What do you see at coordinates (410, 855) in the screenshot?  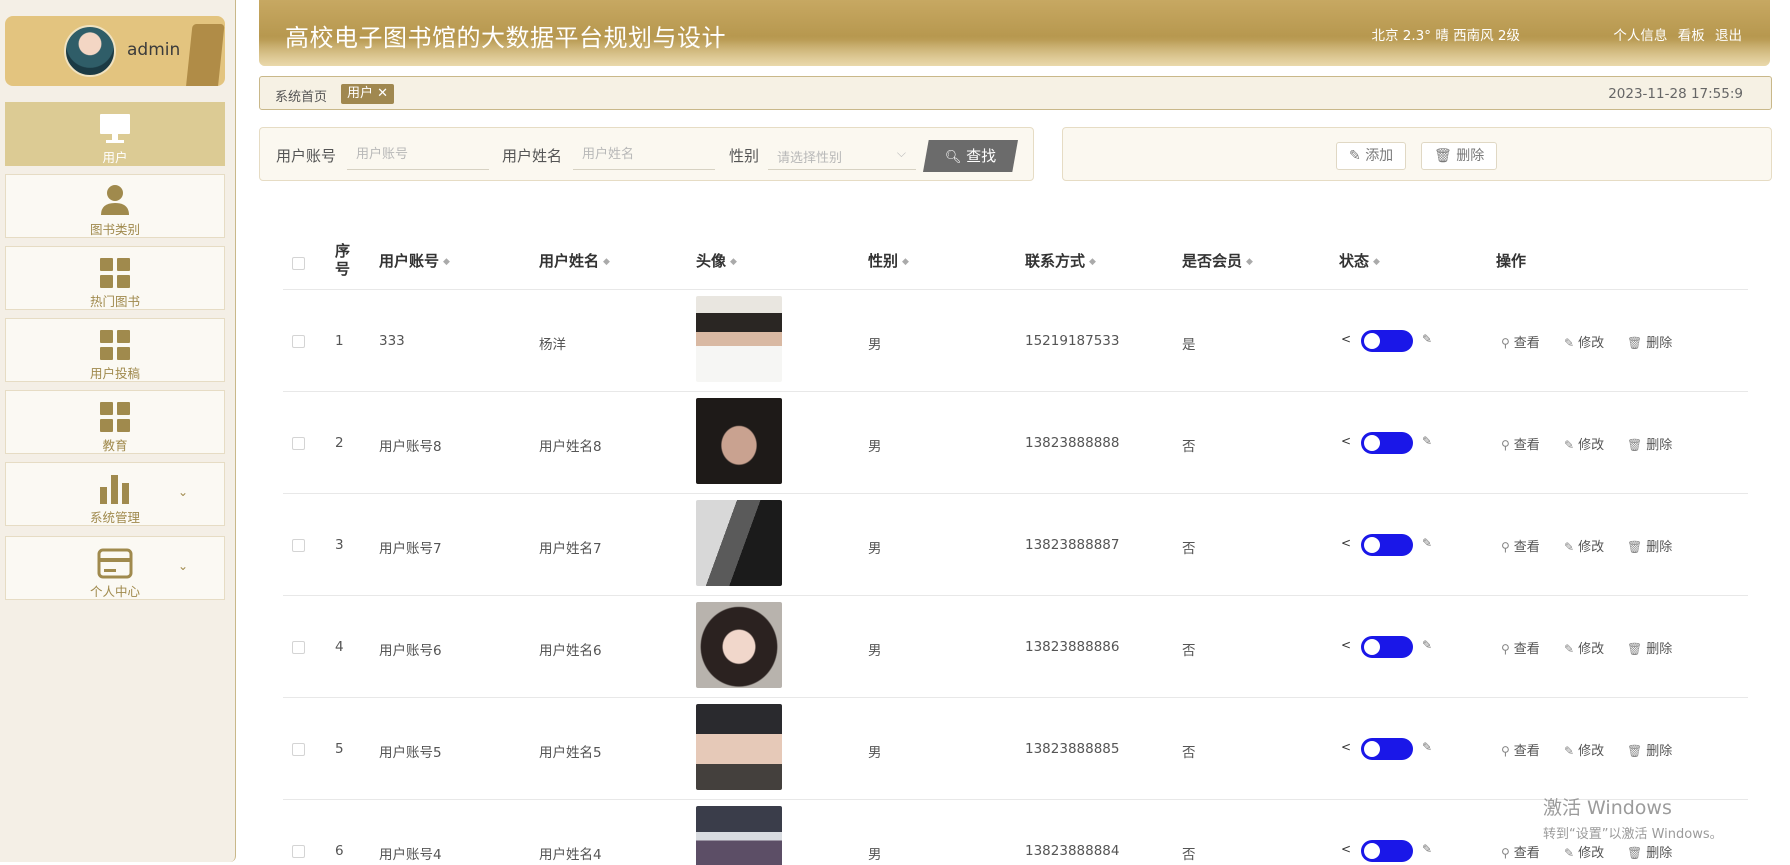 I see `cell-account: 用户账号4` at bounding box center [410, 855].